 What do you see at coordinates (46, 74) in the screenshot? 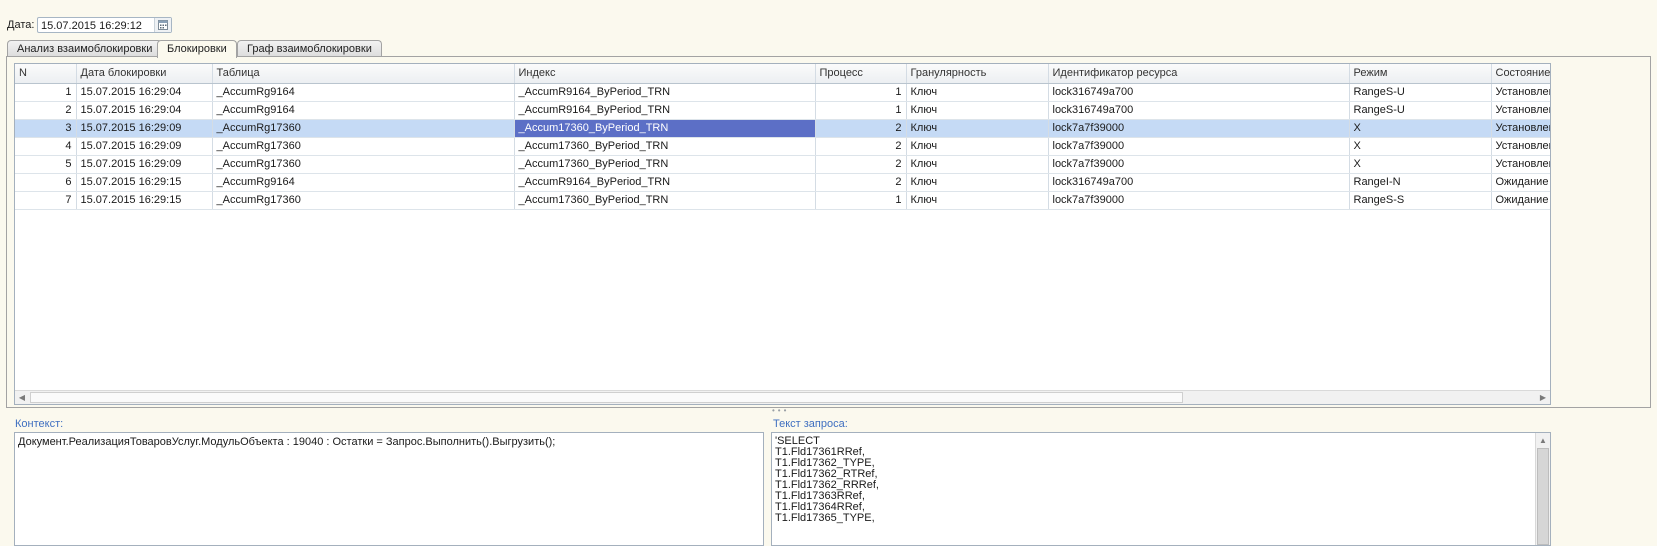
I see `column-header-n: N` at bounding box center [46, 74].